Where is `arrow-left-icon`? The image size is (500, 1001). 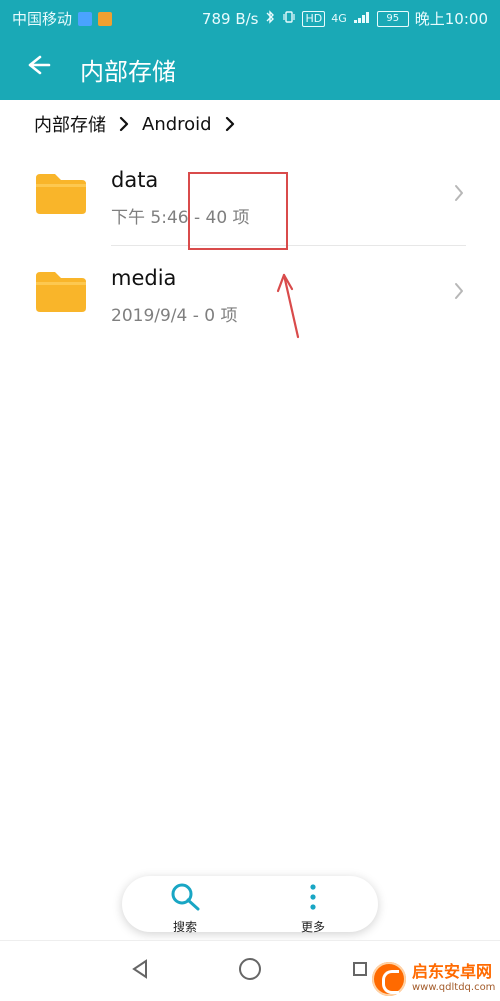
arrow-left-icon is located at coordinates (38, 67).